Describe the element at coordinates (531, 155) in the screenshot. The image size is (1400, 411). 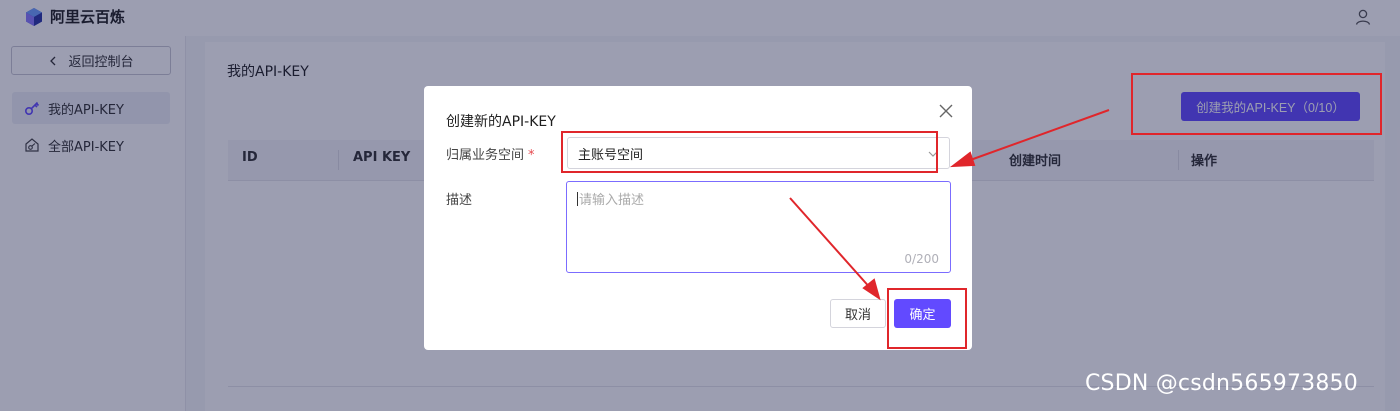
I see `required-mark: *` at that location.